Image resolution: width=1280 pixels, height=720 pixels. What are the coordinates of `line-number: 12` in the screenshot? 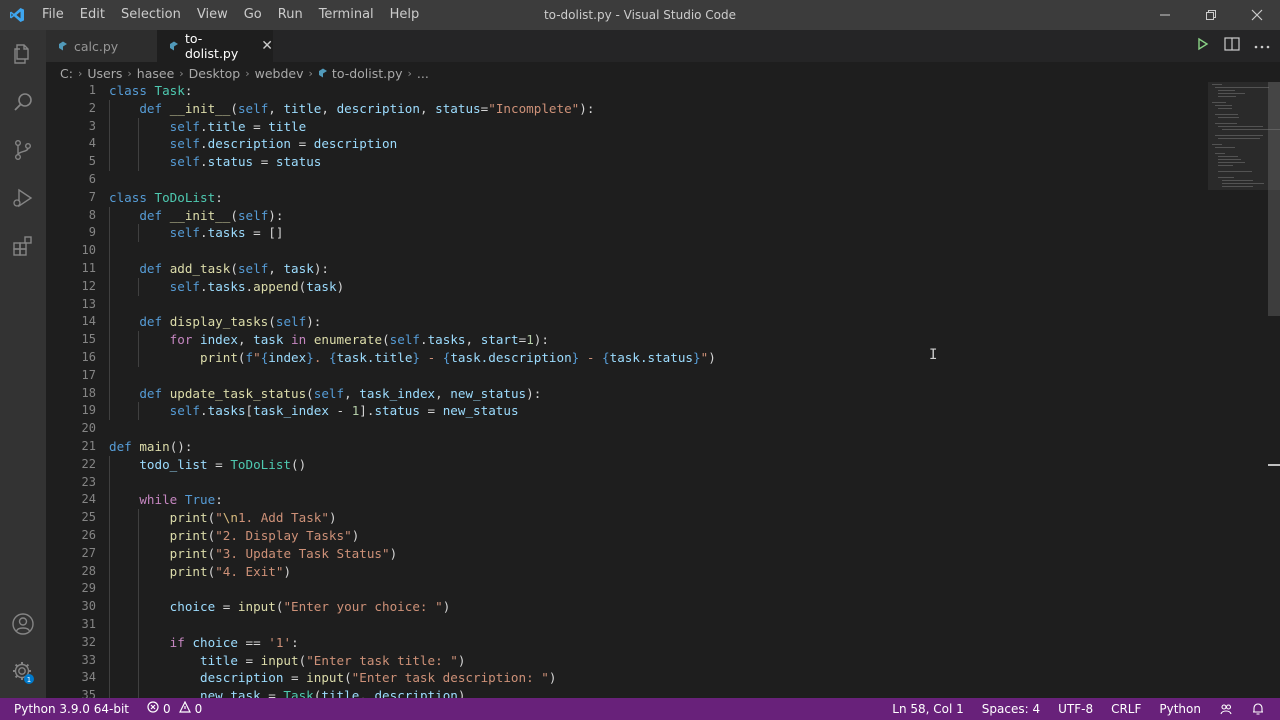 It's located at (88, 285).